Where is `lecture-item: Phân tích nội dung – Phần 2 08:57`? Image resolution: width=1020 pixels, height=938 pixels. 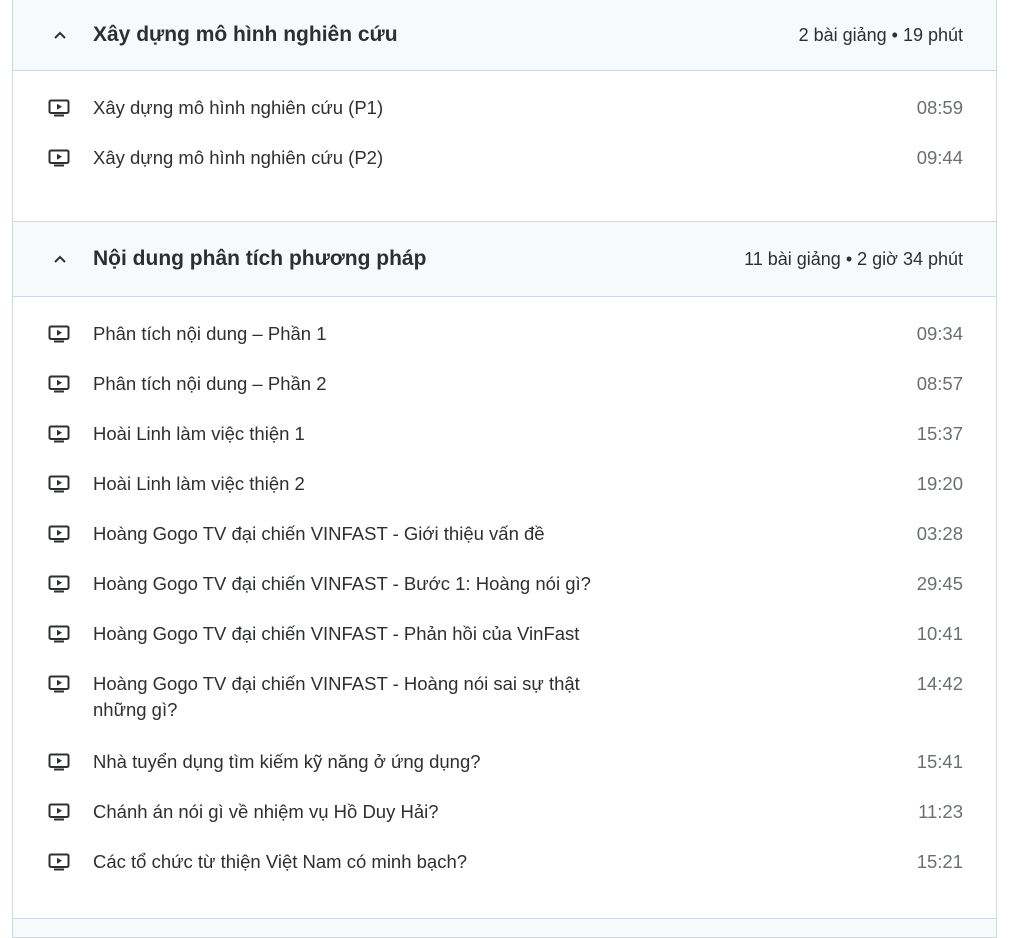 lecture-item: Phân tích nội dung – Phần 2 08:57 is located at coordinates (505, 396).